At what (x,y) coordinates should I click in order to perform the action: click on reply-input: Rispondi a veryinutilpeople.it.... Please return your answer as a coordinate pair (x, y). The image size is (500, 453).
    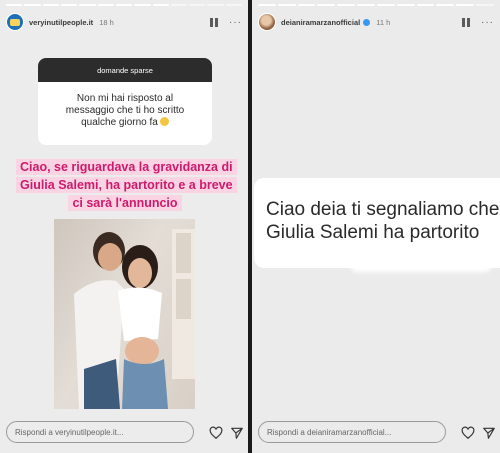
    Looking at the image, I should click on (100, 432).